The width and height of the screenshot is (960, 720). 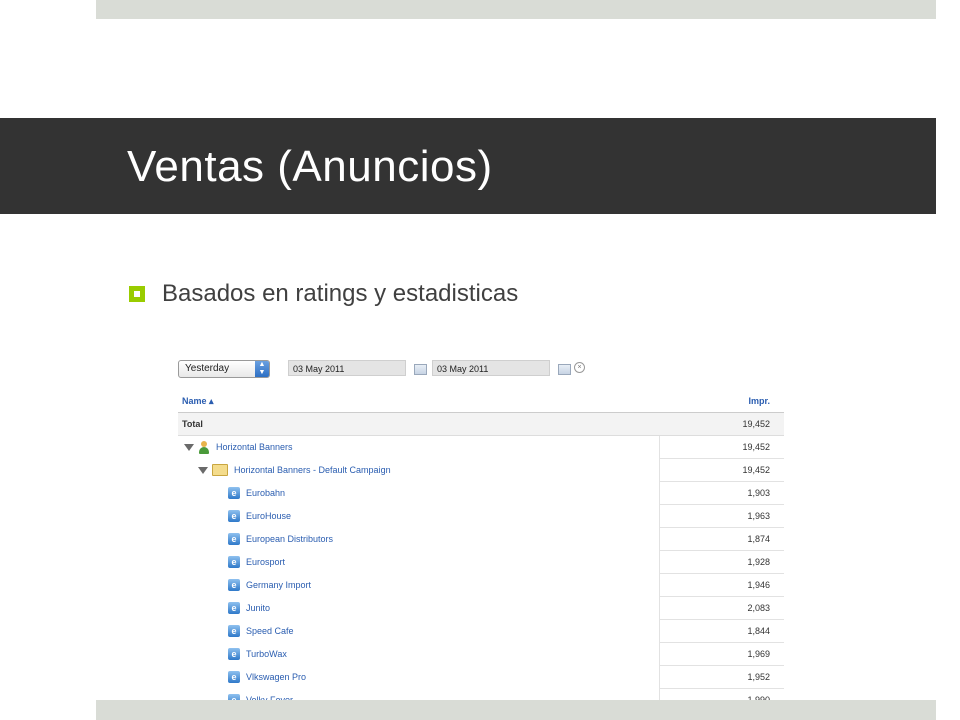 I want to click on row-name: e Junito, so click(x=418, y=608).